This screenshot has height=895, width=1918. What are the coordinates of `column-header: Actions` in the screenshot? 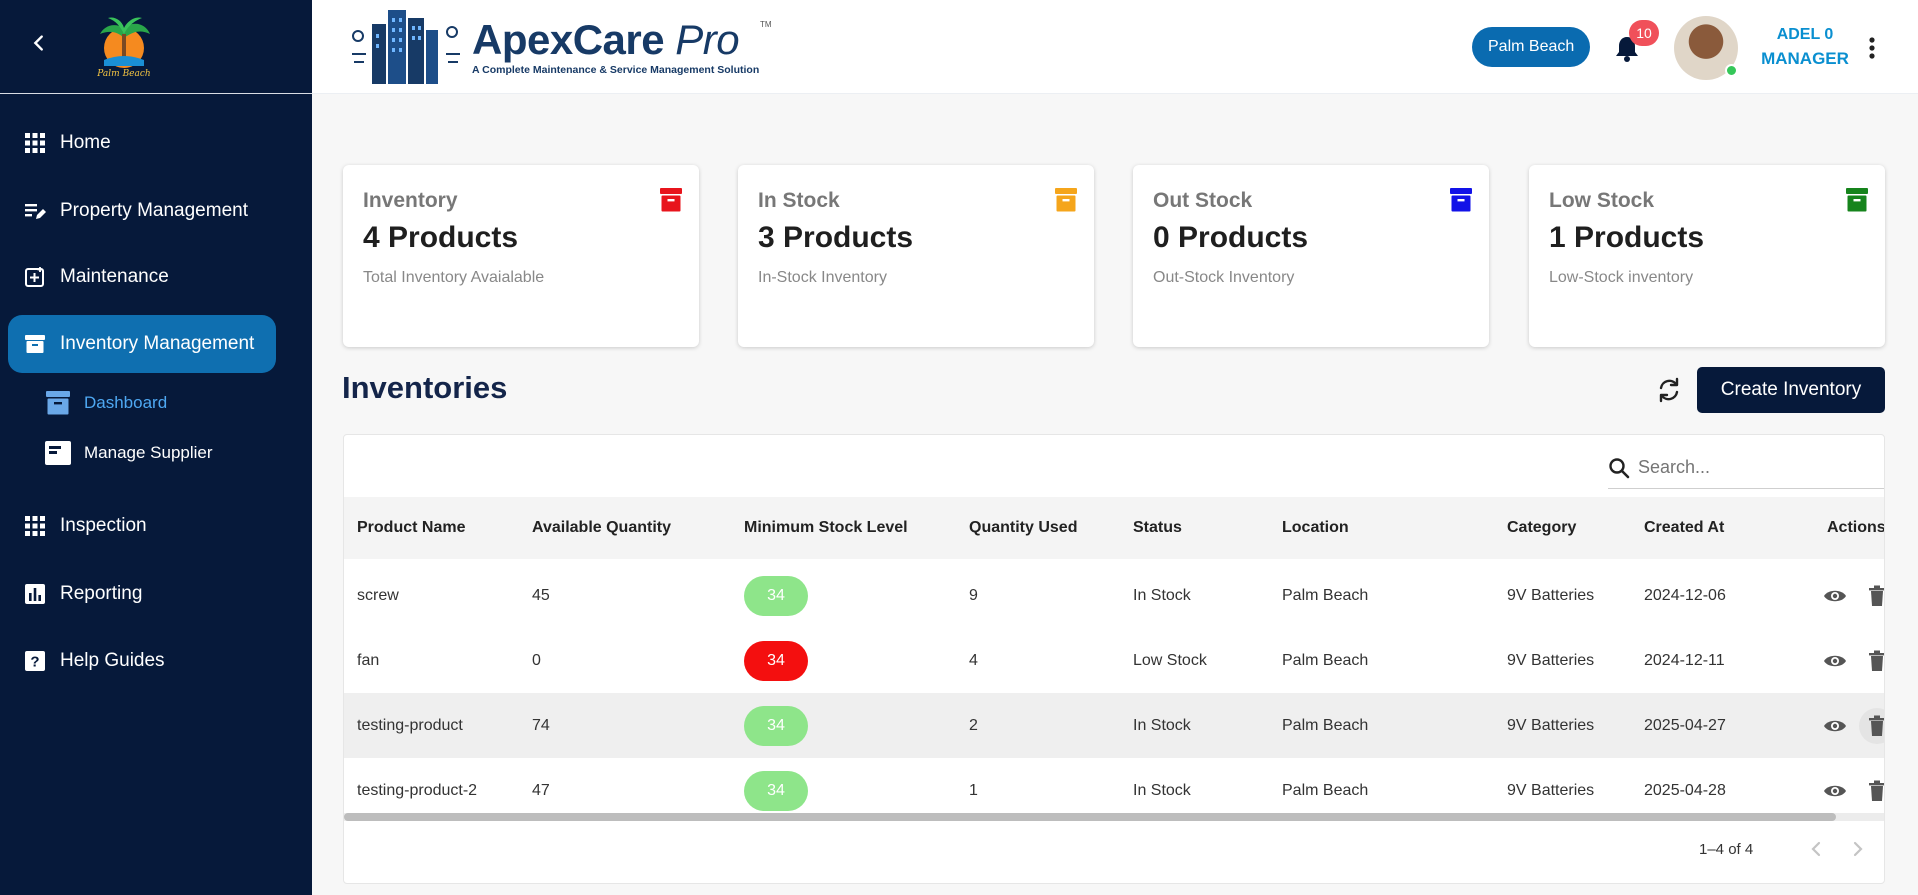 It's located at (1856, 527).